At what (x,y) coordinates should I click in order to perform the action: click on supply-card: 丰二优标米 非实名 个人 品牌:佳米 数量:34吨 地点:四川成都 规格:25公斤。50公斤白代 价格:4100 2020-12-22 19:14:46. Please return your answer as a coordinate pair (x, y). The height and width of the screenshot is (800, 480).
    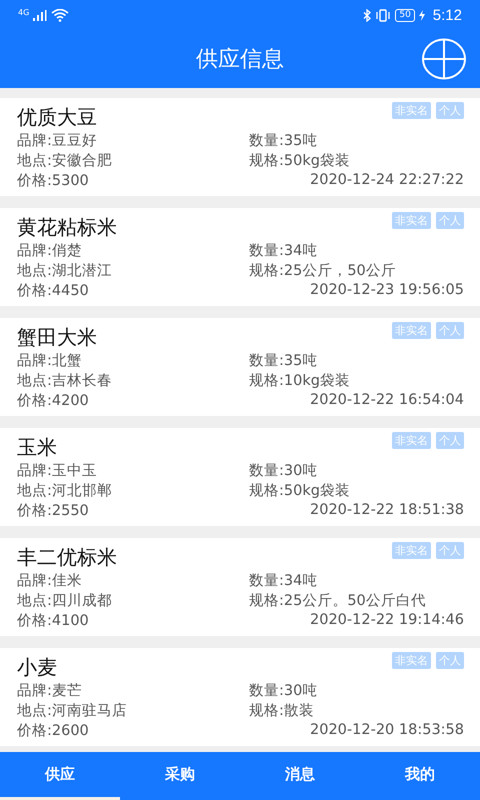
    Looking at the image, I should click on (240, 587).